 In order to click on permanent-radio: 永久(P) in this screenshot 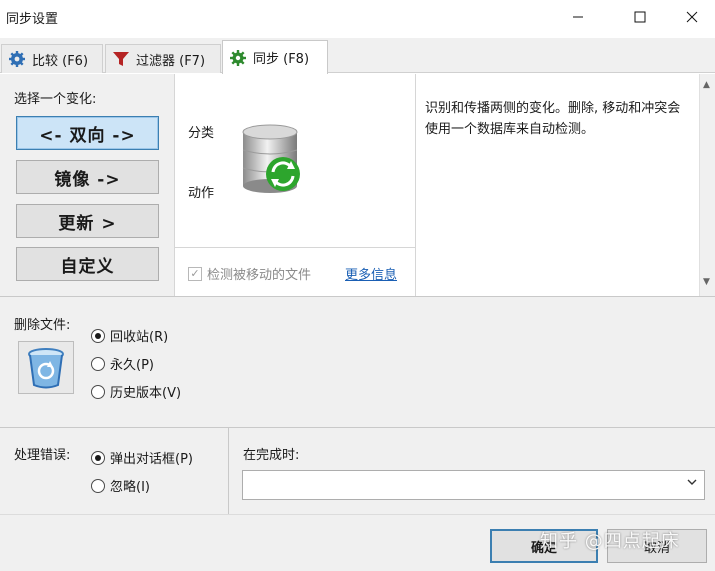, I will do `click(122, 363)`.